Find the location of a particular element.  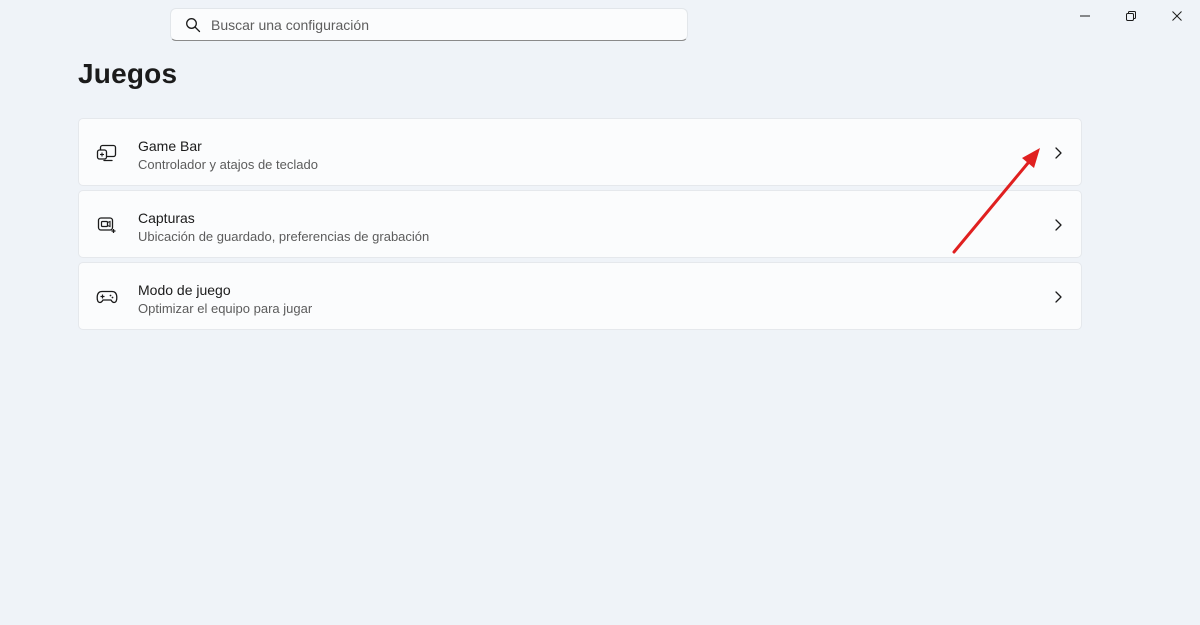

item-title: Capturas is located at coordinates (166, 218).